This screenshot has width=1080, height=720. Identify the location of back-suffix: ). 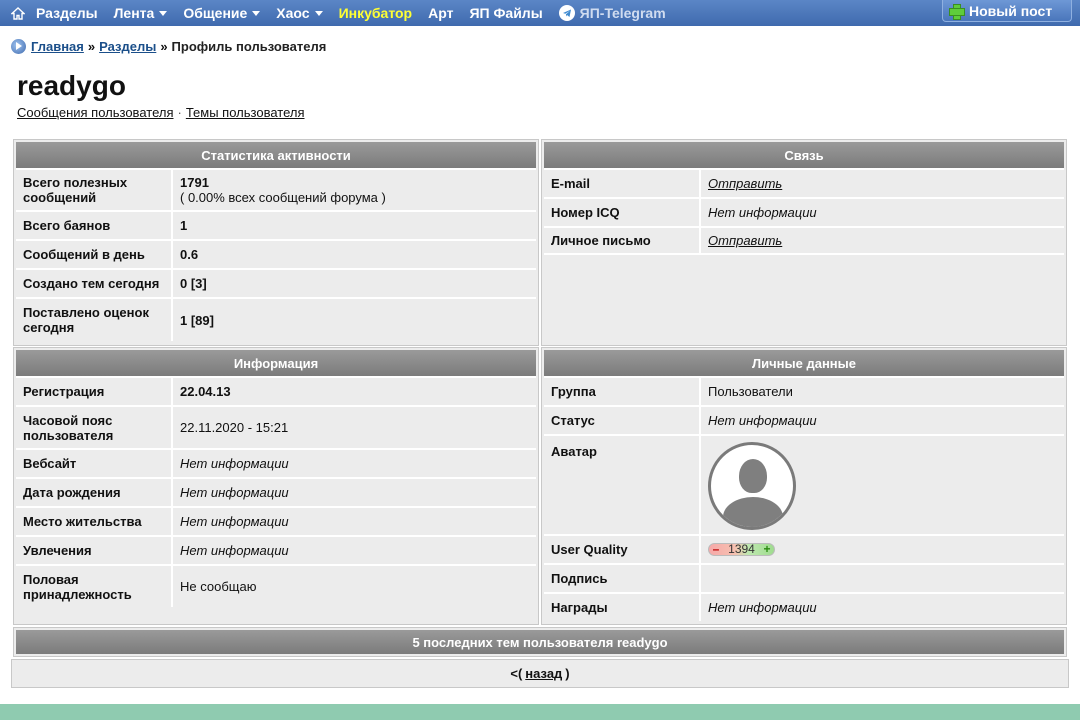
(567, 673).